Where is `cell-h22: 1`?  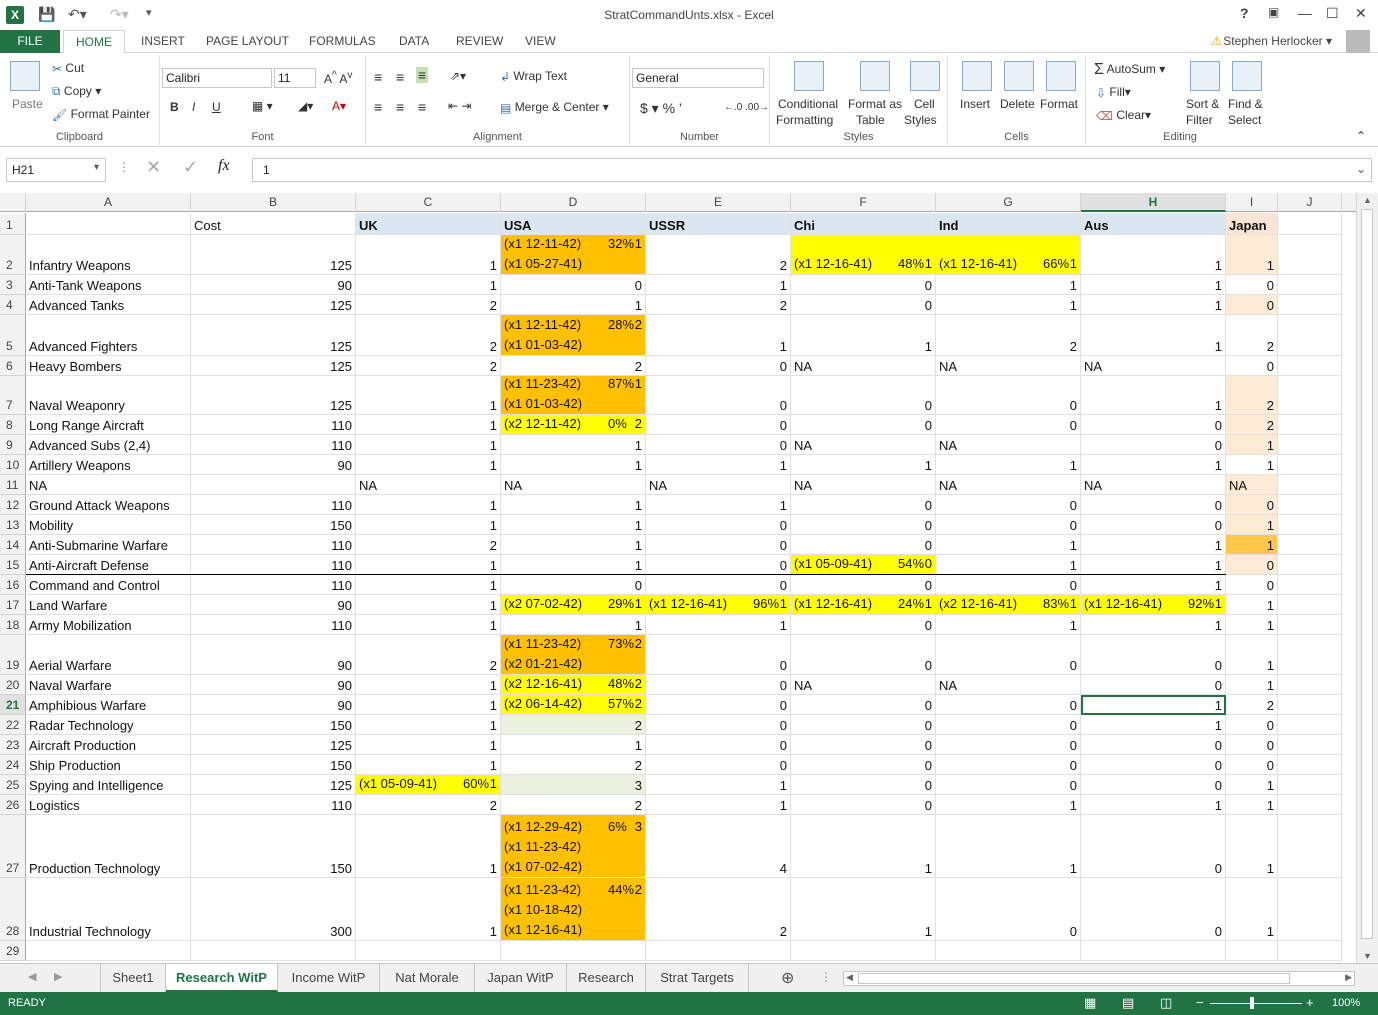 cell-h22: 1 is located at coordinates (1153, 725).